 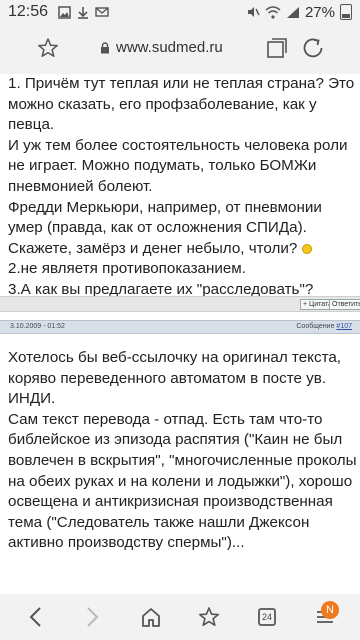 I want to click on home-icon, so click(x=151, y=617).